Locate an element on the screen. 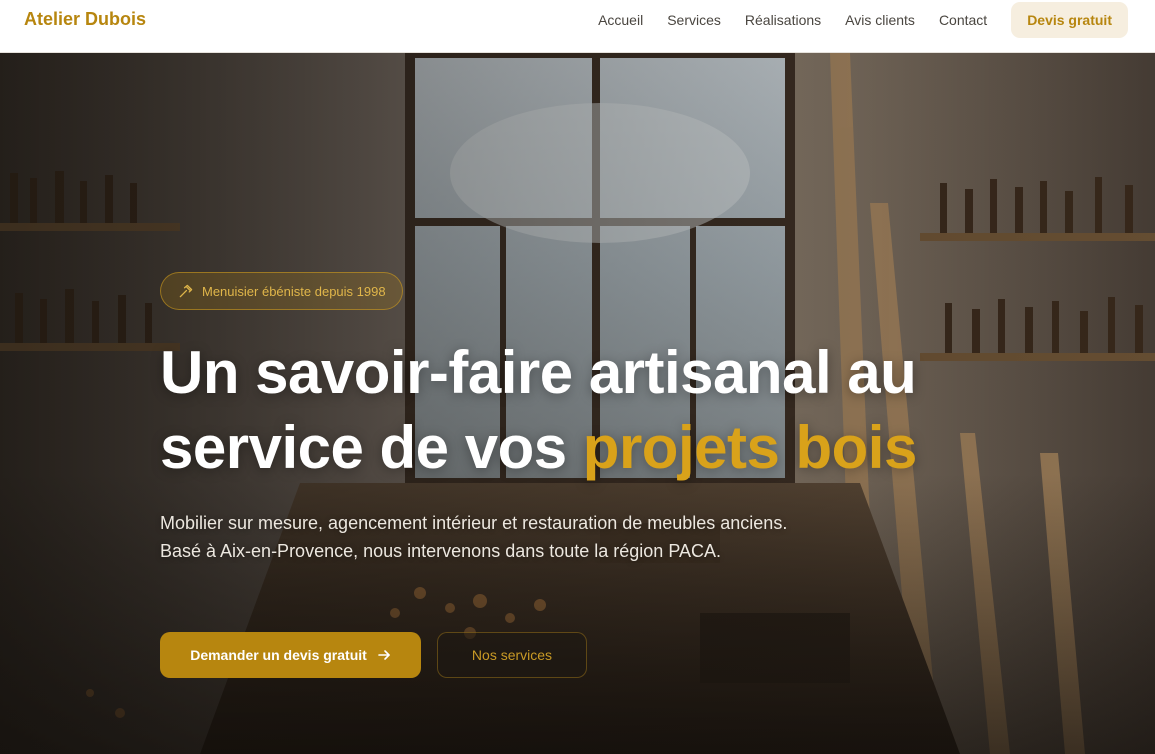 This screenshot has width=1155, height=754. experience-badge: Menuisier ébéniste depuis 1998 is located at coordinates (281, 291).